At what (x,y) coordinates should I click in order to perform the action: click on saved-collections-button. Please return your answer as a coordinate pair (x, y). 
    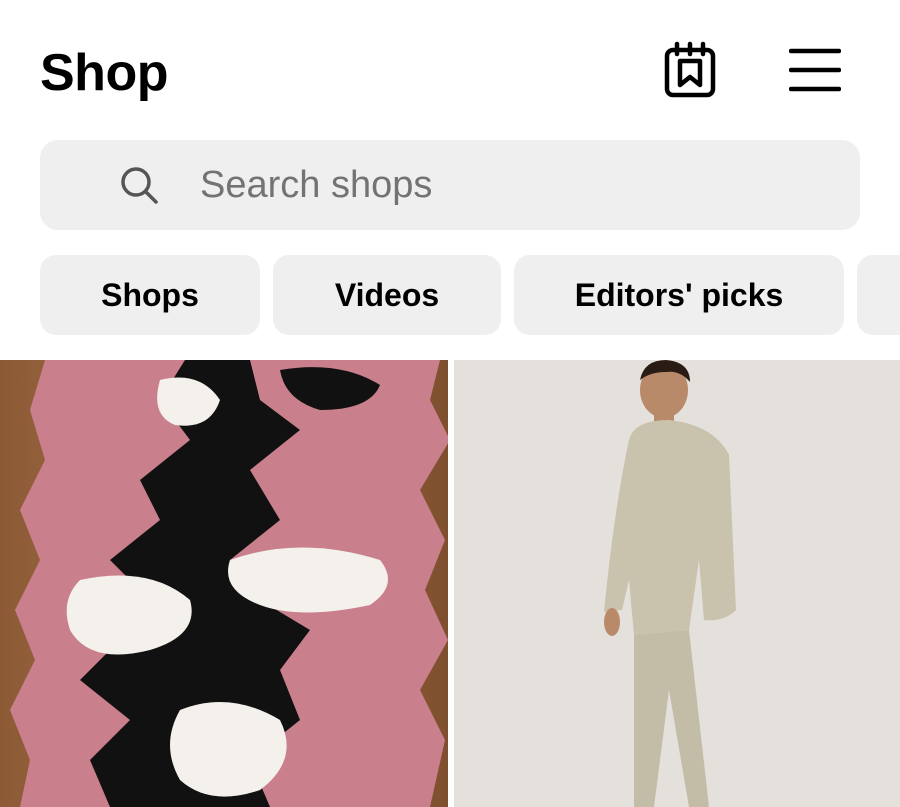
    Looking at the image, I should click on (690, 70).